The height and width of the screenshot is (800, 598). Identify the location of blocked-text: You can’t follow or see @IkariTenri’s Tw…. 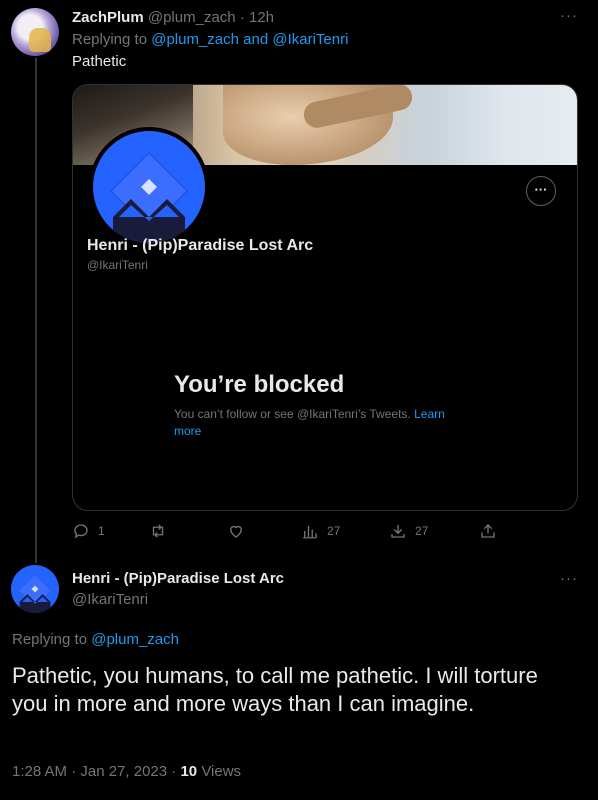
(292, 414).